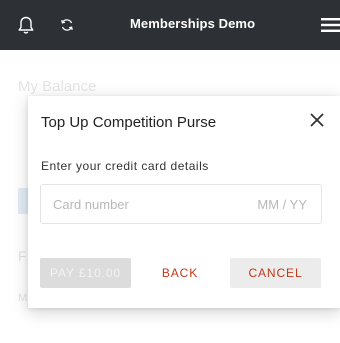 The image size is (340, 343). Describe the element at coordinates (85, 273) in the screenshot. I see `pay-button: PAY £10.00` at that location.